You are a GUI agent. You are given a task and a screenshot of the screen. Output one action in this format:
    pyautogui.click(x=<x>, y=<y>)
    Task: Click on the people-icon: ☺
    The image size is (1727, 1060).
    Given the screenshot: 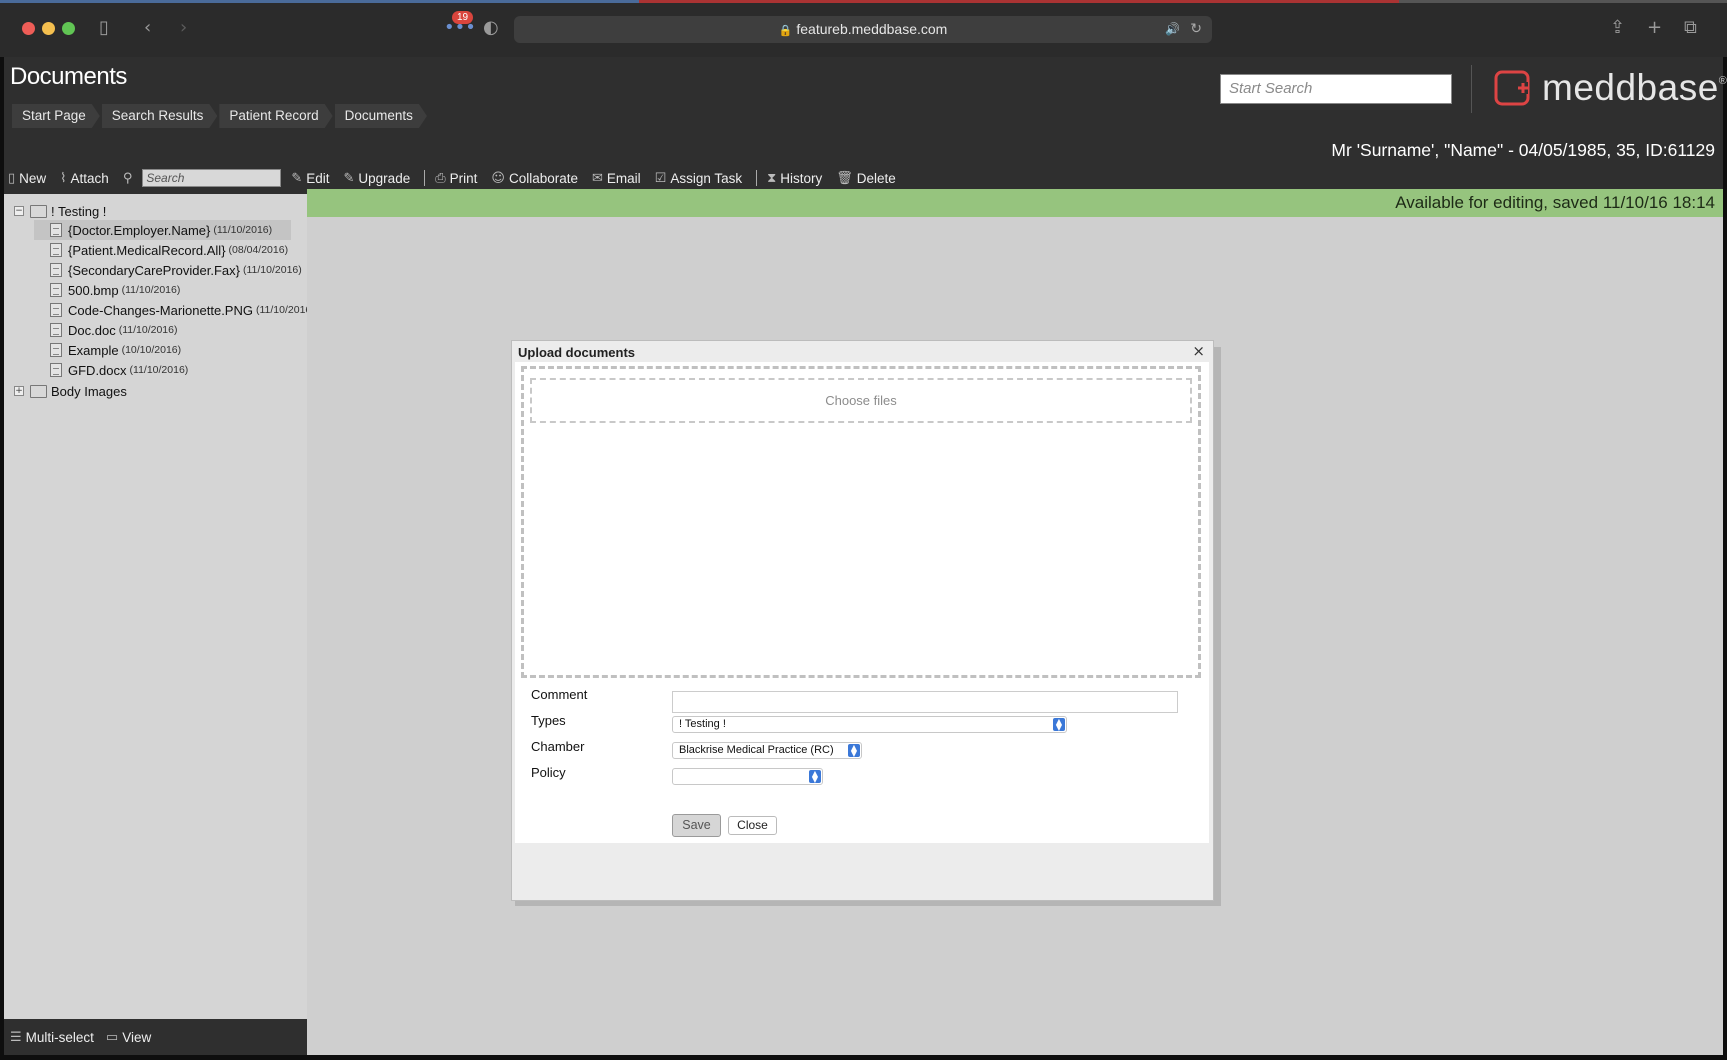 What is the action you would take?
    pyautogui.click(x=498, y=178)
    